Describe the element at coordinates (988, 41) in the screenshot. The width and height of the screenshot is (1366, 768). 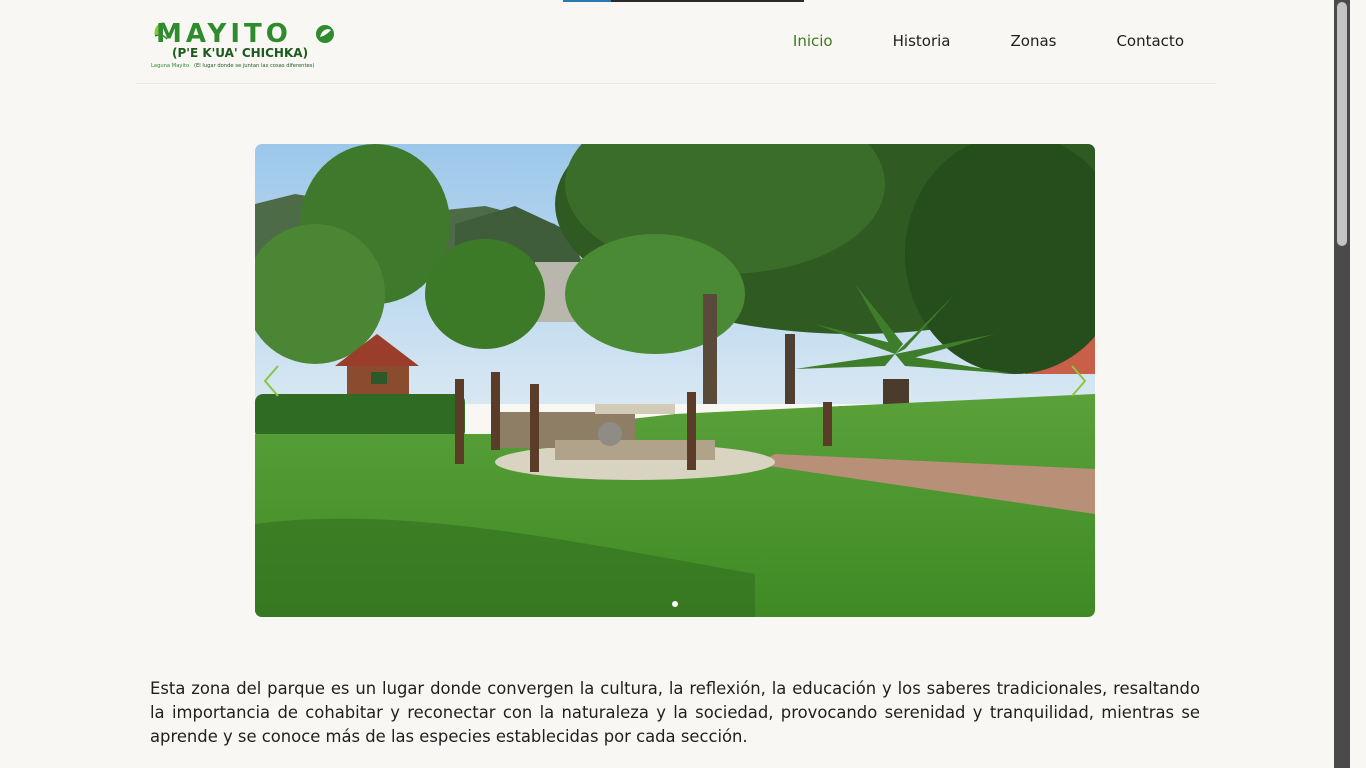
I see `main-nav: Inicio Historia Zonas Contacto` at that location.